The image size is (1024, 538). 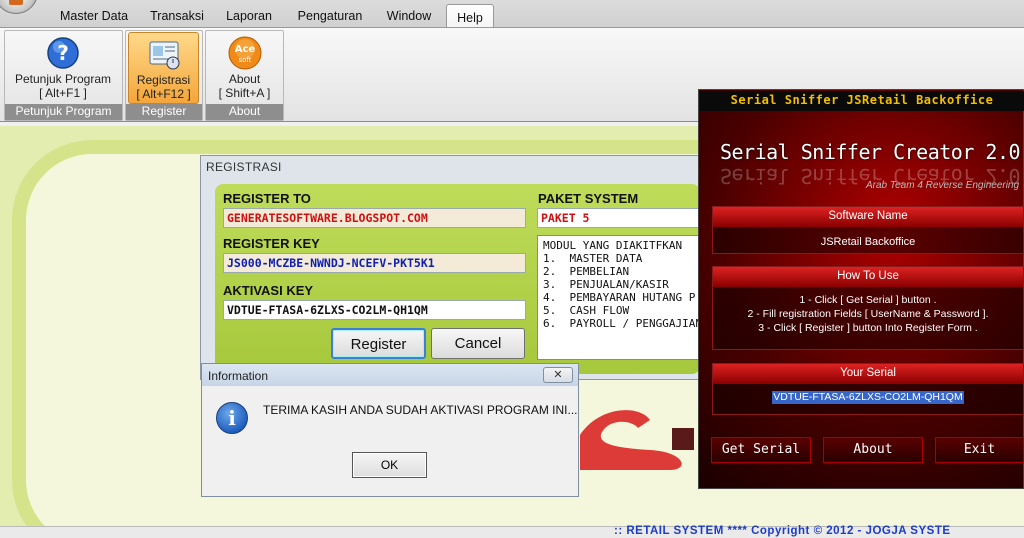 What do you see at coordinates (761, 450) in the screenshot?
I see `get-serial-button: Get Serial` at bounding box center [761, 450].